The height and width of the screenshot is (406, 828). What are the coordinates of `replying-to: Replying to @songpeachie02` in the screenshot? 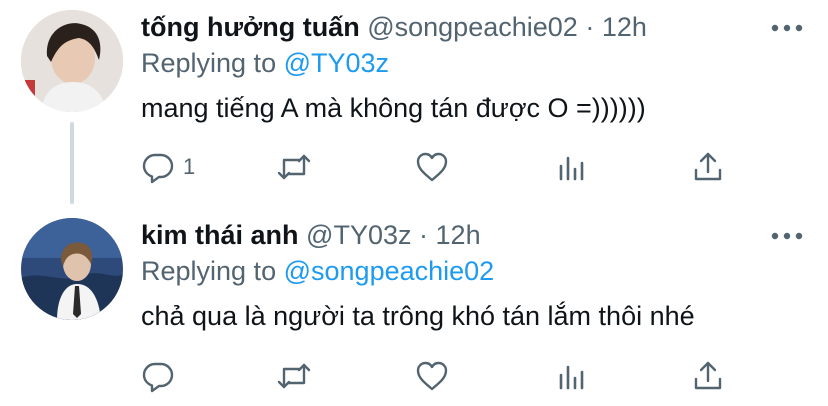 It's located at (317, 271).